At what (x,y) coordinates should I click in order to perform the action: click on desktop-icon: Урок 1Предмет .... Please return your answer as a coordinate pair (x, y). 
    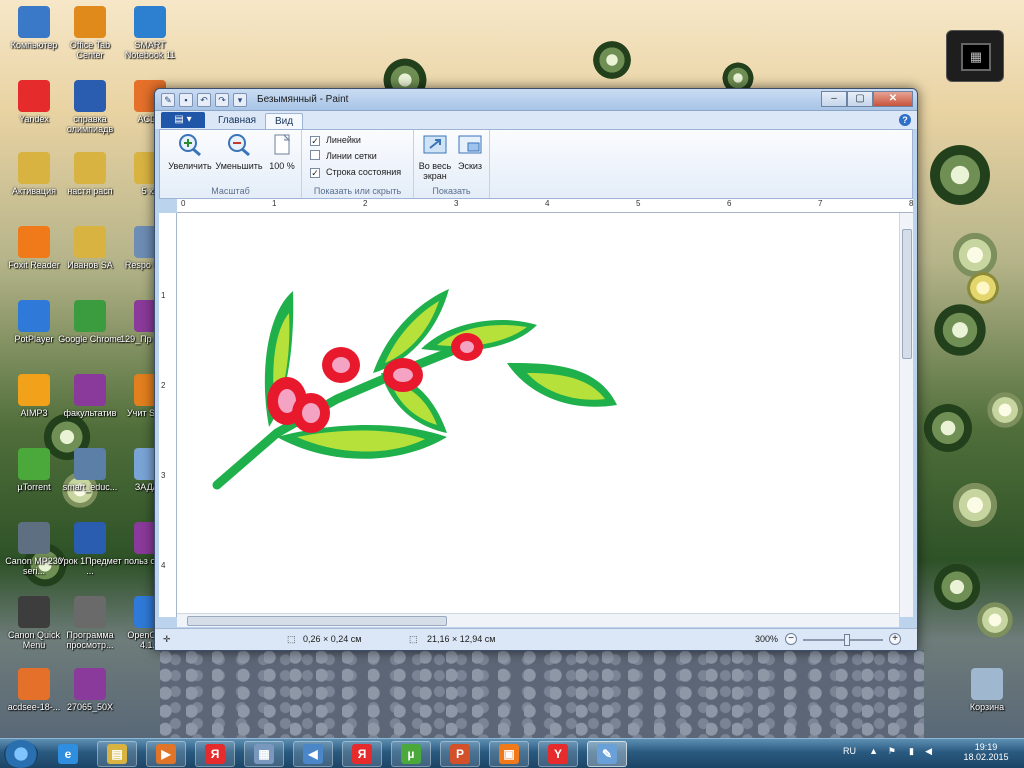
    Looking at the image, I should click on (90, 554).